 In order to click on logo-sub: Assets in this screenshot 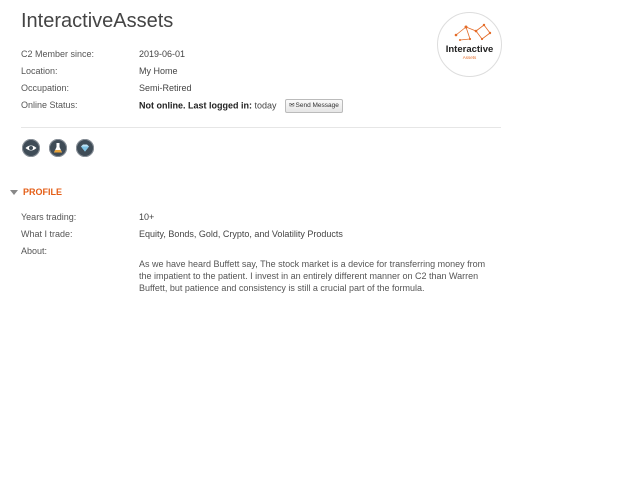, I will do `click(469, 57)`.